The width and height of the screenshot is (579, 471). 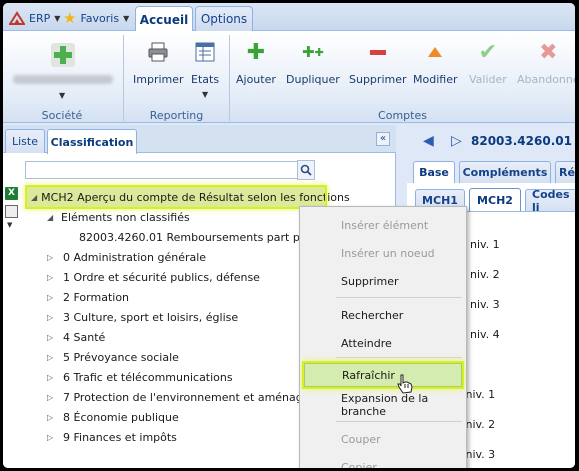 What do you see at coordinates (11, 211) in the screenshot?
I see `print-small-icon` at bounding box center [11, 211].